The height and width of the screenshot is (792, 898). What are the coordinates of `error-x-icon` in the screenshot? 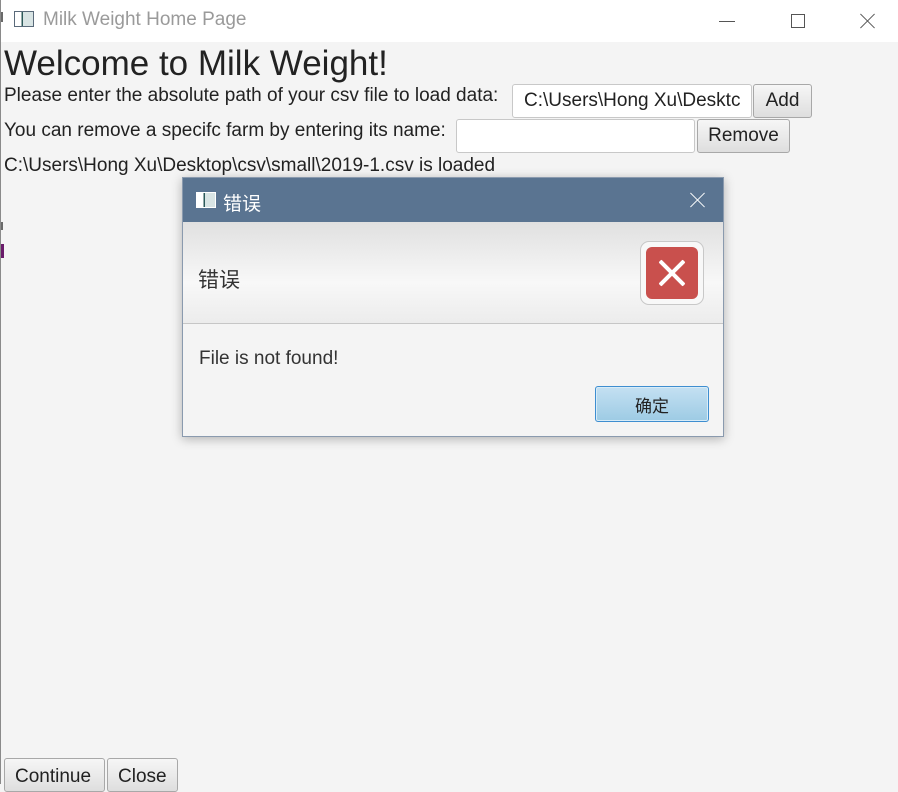 It's located at (672, 273).